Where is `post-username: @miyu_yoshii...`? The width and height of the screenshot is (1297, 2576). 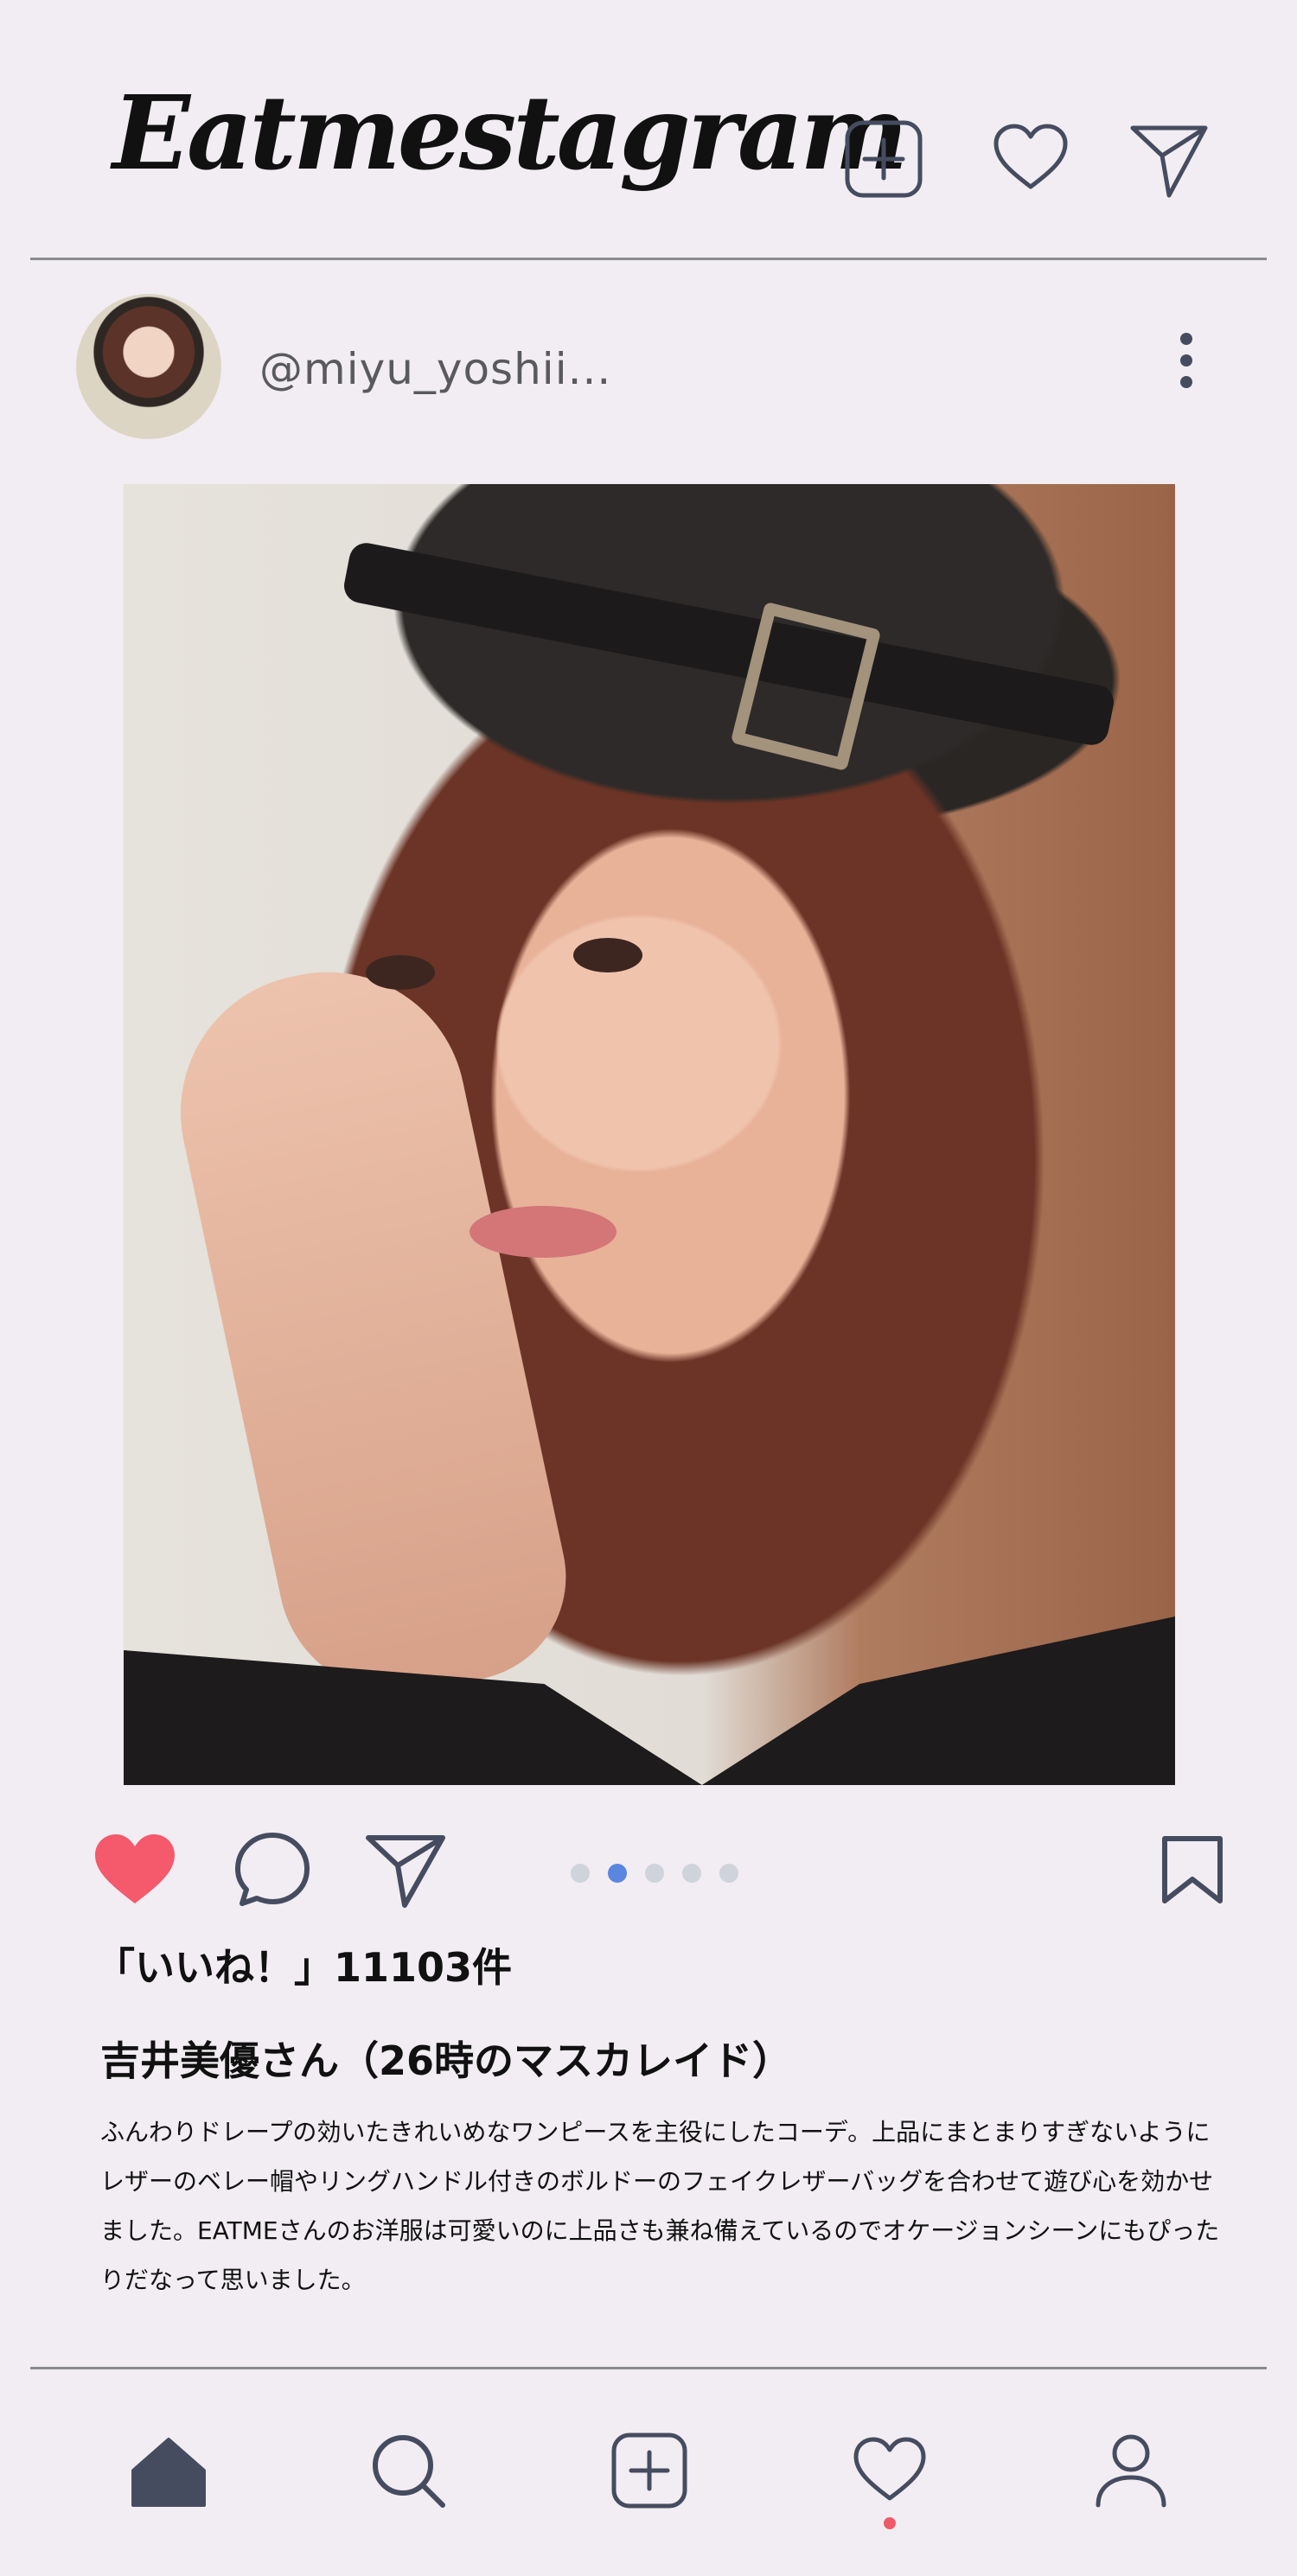 post-username: @miyu_yoshii... is located at coordinates (435, 369).